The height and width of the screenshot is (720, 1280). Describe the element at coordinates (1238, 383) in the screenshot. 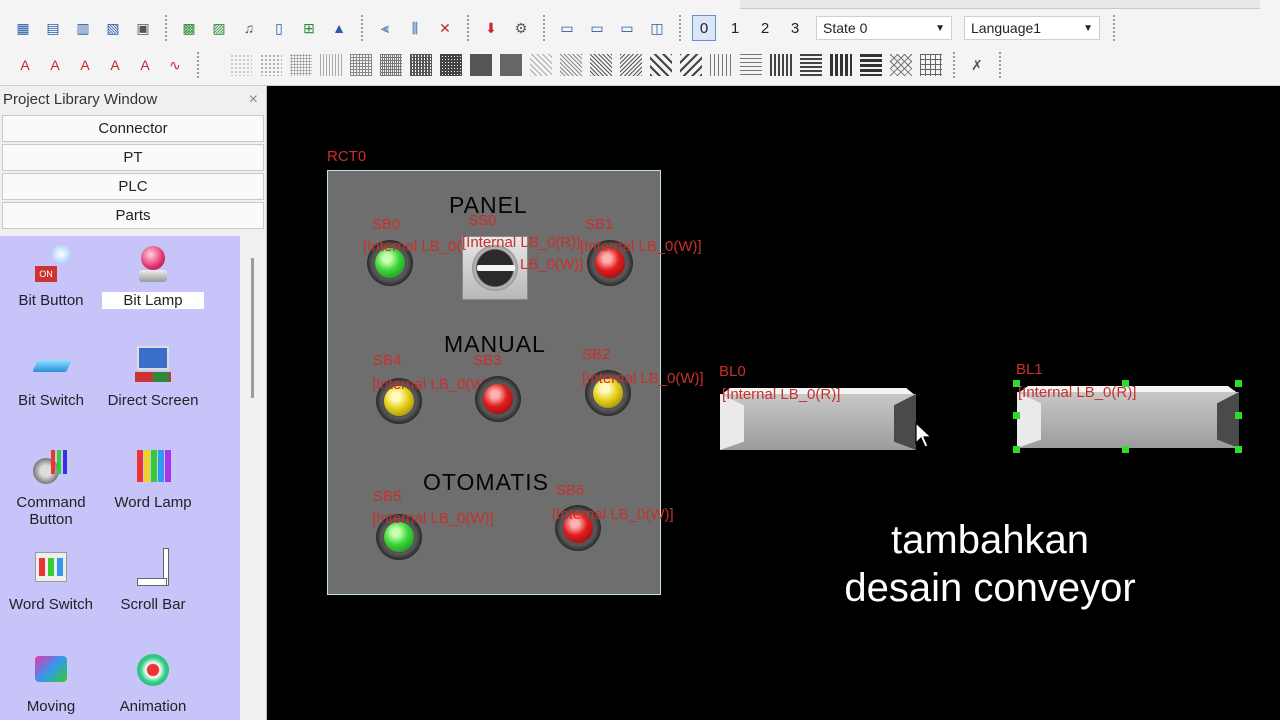

I see `resize-handle-tr` at that location.